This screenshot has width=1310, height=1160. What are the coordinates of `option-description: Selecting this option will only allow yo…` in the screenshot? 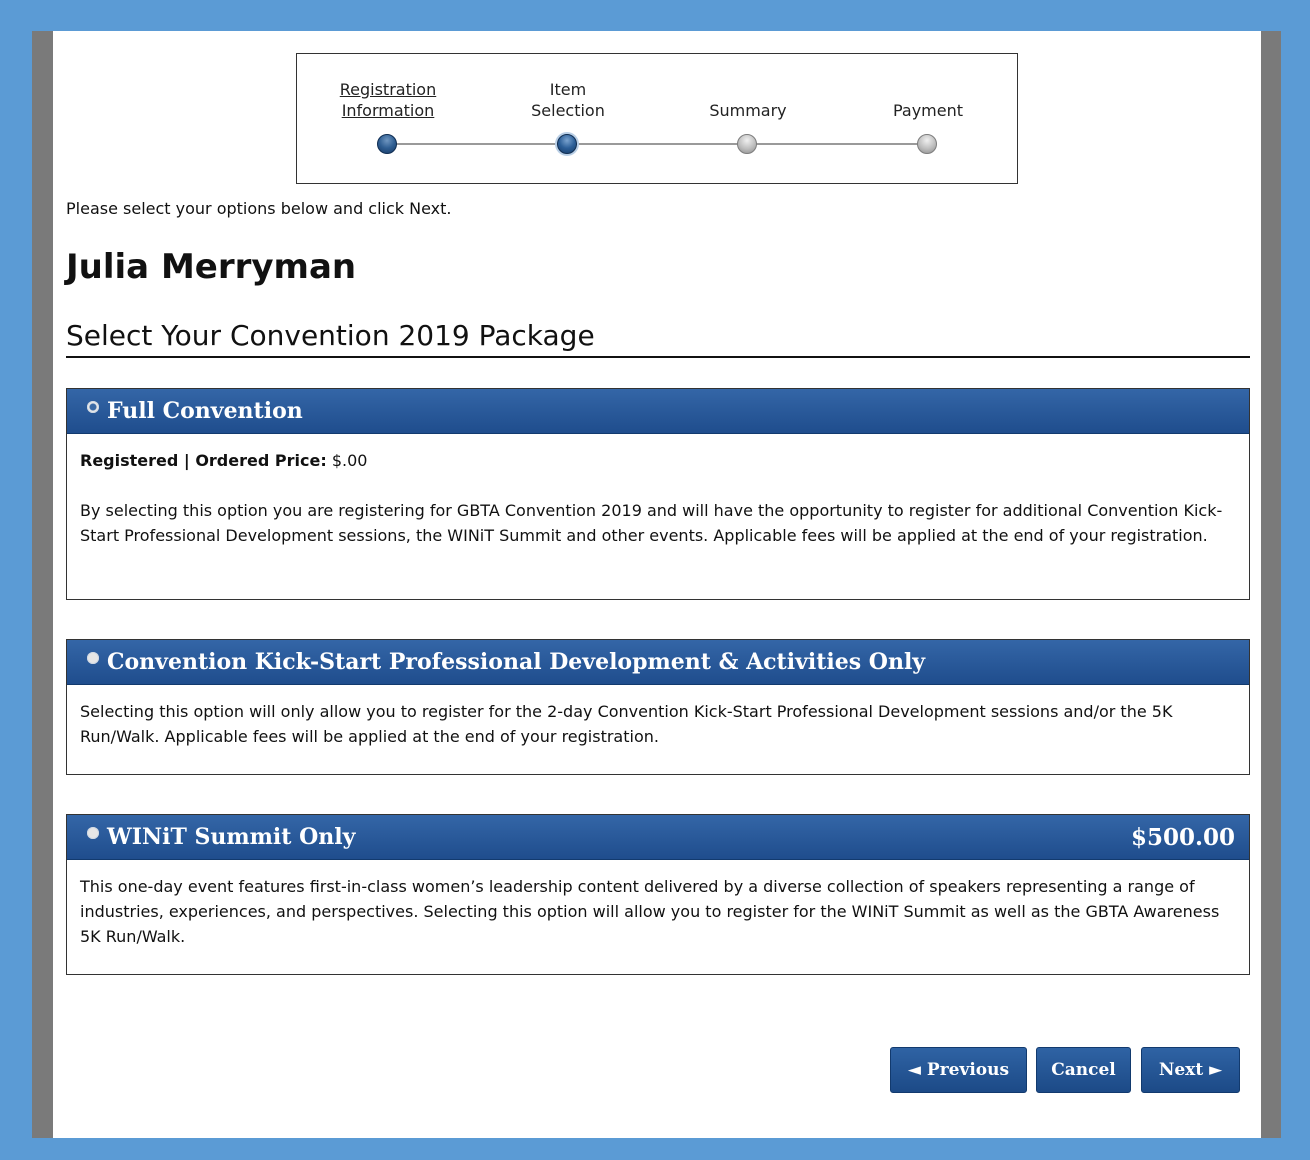 It's located at (626, 724).